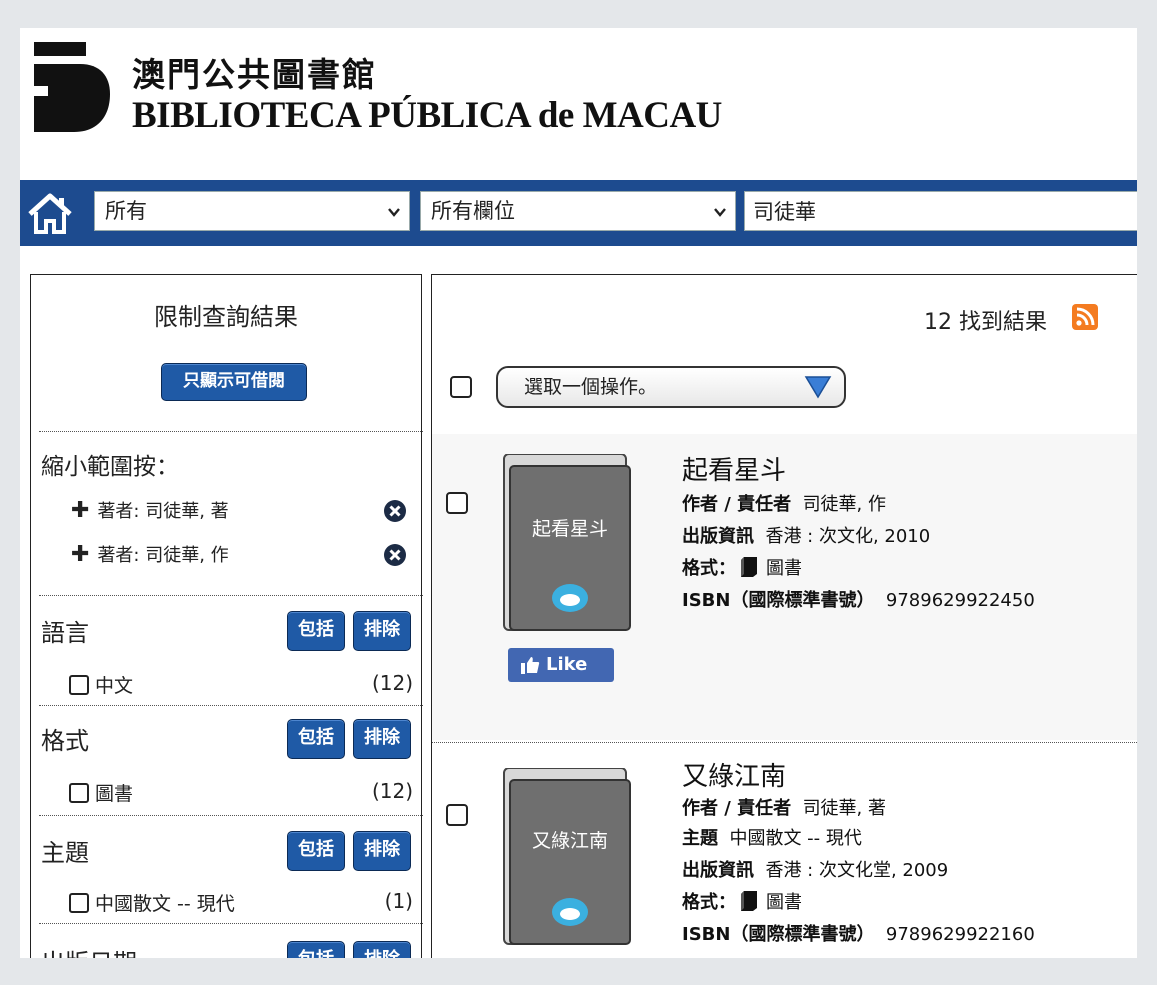 Image resolution: width=1157 pixels, height=985 pixels. What do you see at coordinates (165, 904) in the screenshot?
I see `facet-item-label: 中國散文 -- 現代` at bounding box center [165, 904].